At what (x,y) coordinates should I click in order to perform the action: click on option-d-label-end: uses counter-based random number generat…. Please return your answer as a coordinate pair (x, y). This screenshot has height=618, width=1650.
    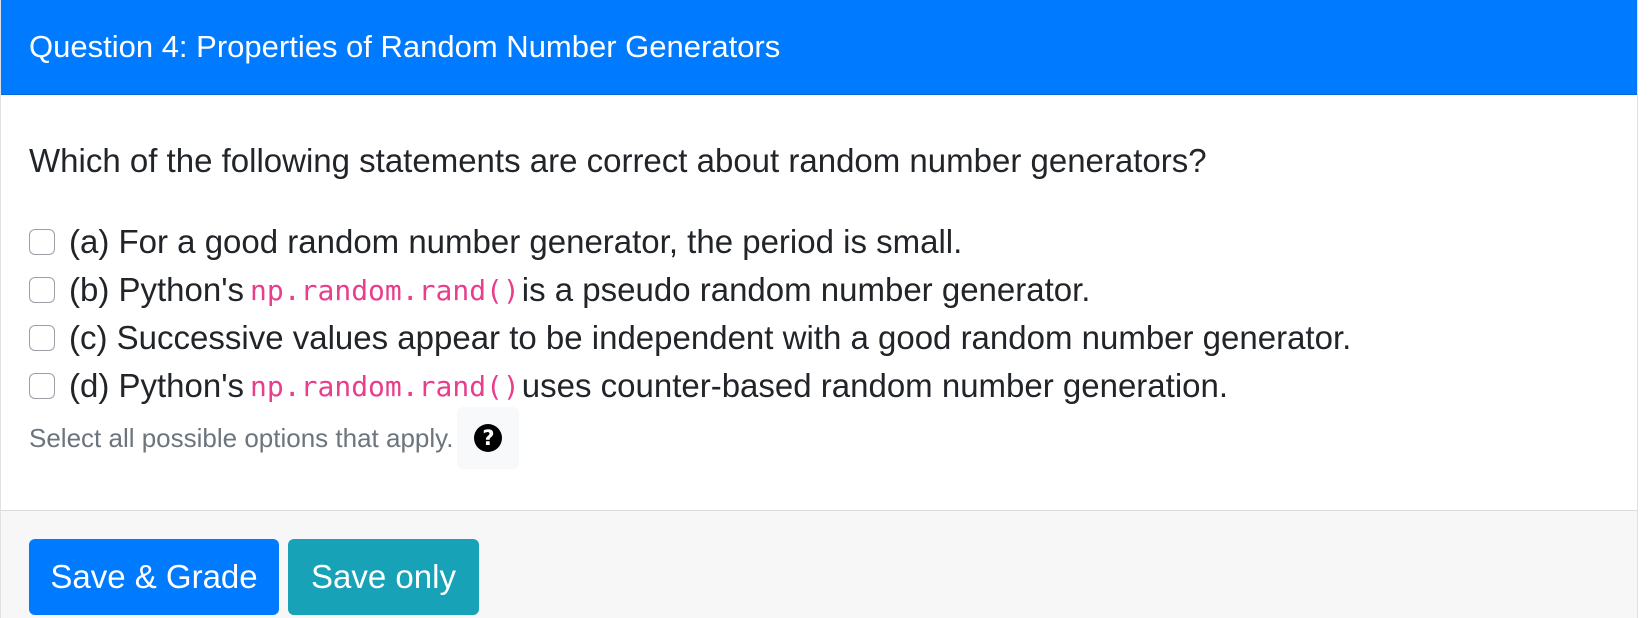
    Looking at the image, I should click on (875, 385).